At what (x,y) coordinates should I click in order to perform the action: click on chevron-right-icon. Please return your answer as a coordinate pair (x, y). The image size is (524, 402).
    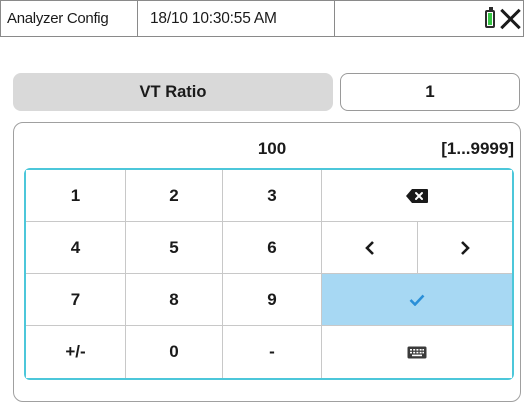
    Looking at the image, I should click on (465, 247).